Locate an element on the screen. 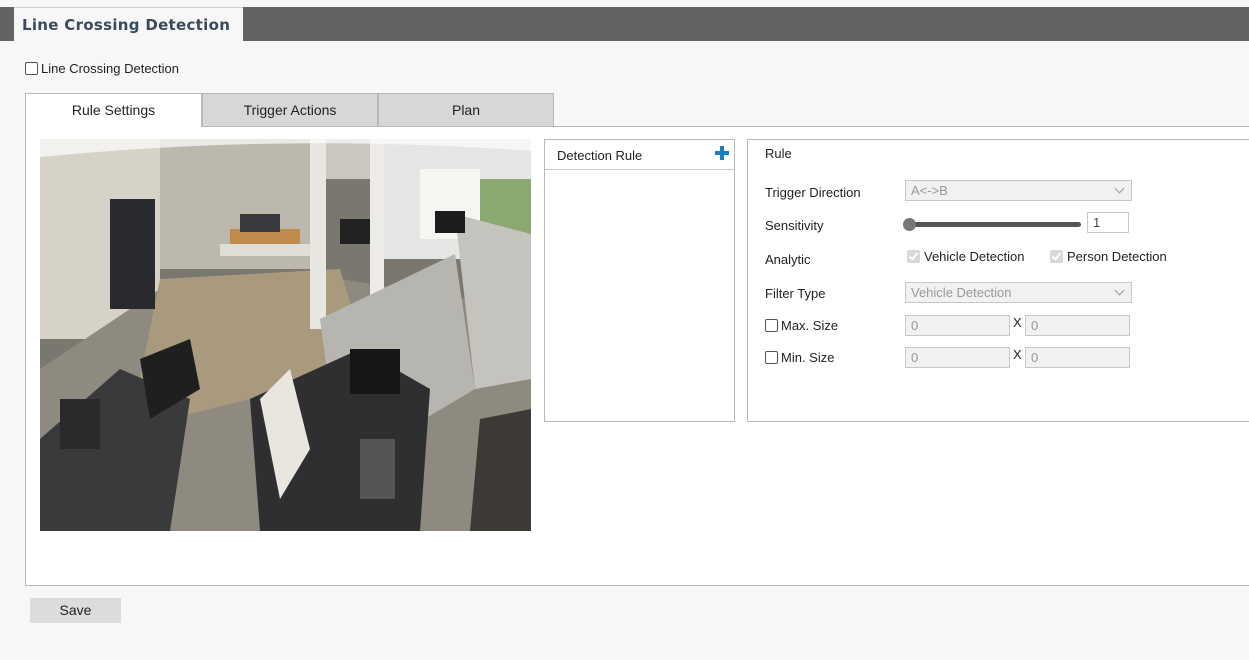 The width and height of the screenshot is (1249, 660). trigger-direction-select: A<->B is located at coordinates (1018, 190).